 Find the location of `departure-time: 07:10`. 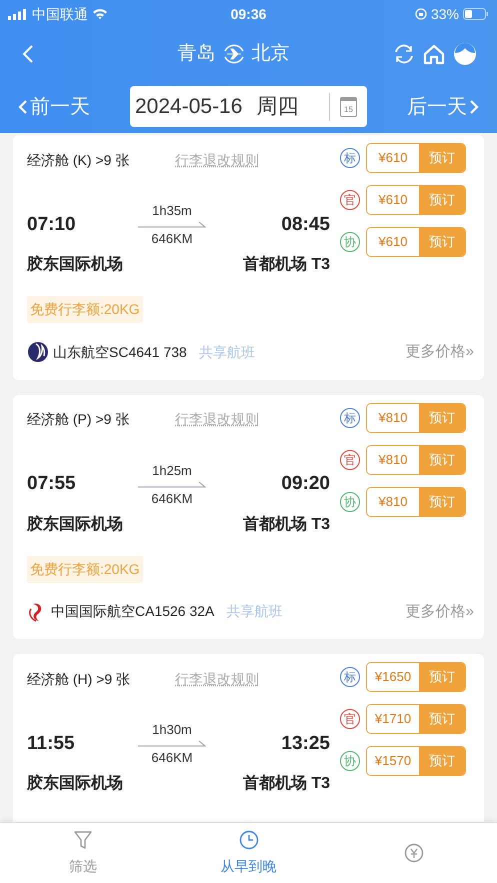

departure-time: 07:10 is located at coordinates (52, 224).